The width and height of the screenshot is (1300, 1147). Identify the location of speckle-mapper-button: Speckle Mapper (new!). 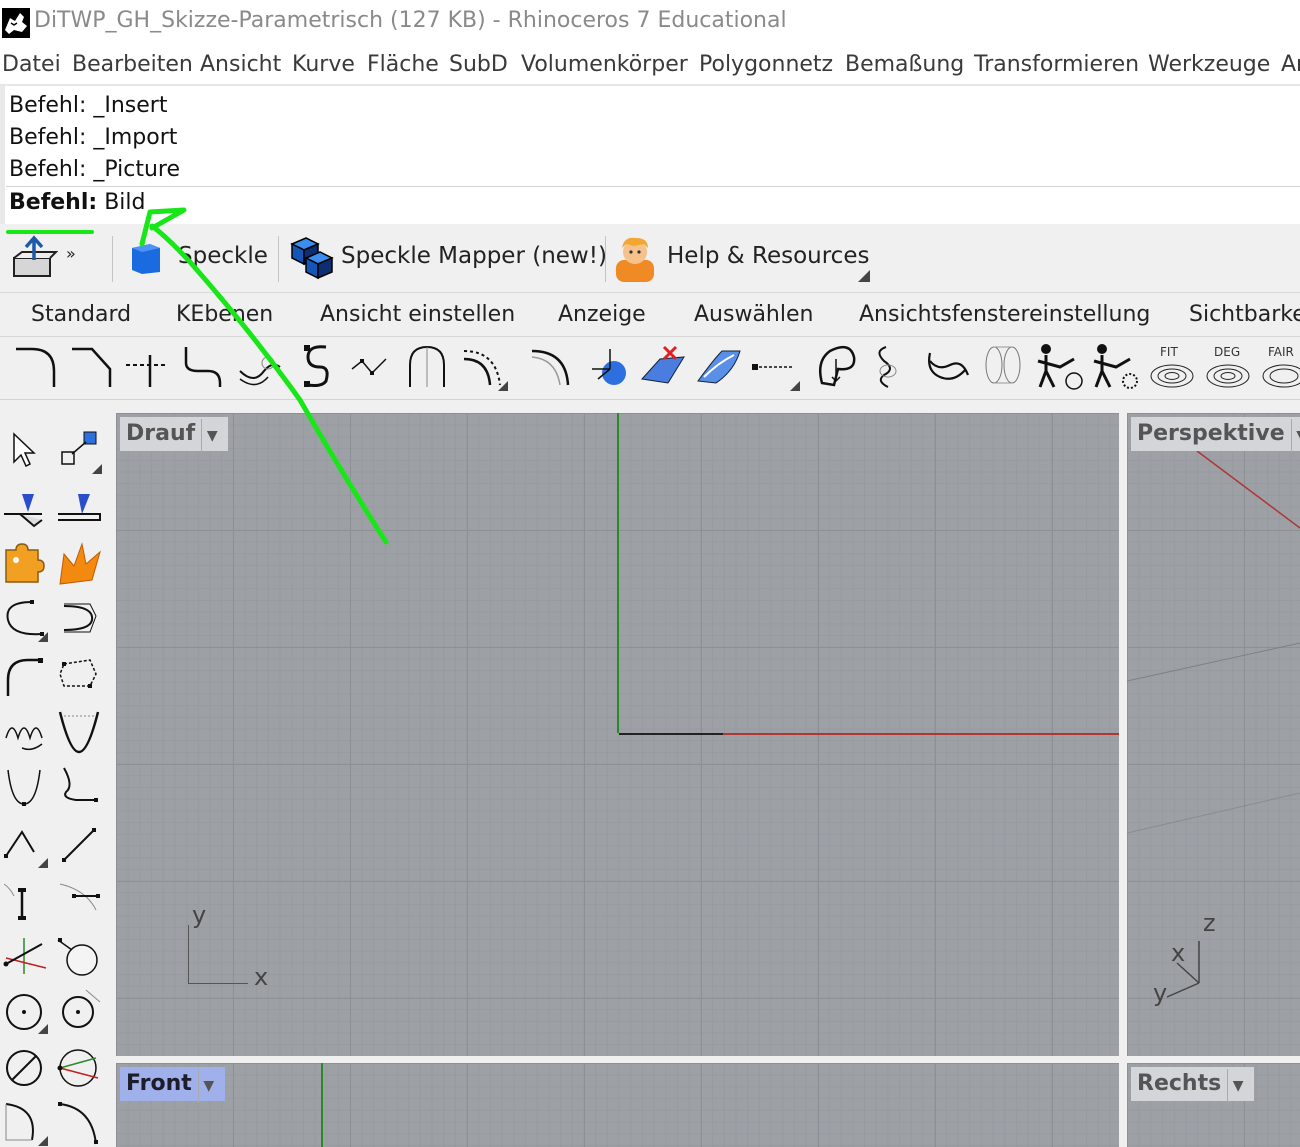
(474, 256).